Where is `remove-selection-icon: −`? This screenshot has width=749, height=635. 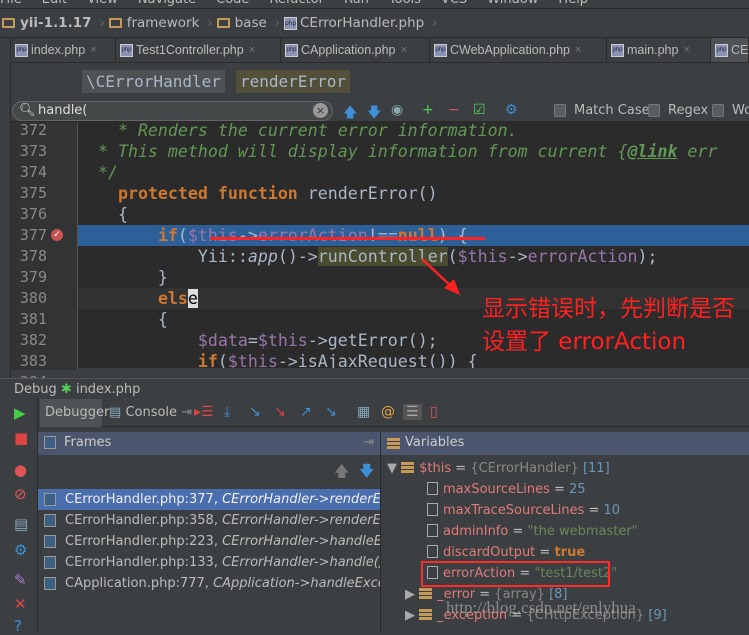 remove-selection-icon: − is located at coordinates (454, 110).